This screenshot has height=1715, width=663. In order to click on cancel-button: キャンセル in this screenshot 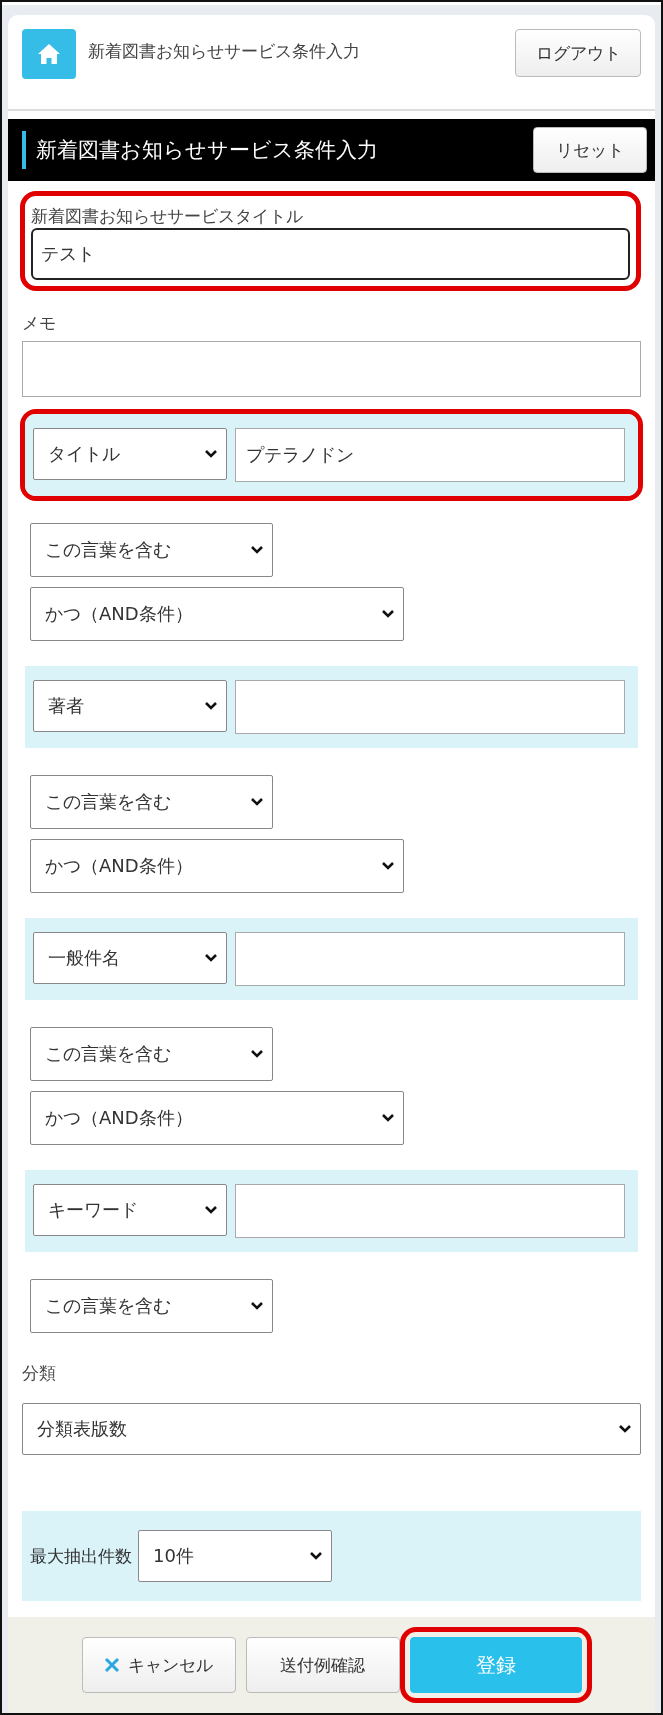, I will do `click(158, 1665)`.